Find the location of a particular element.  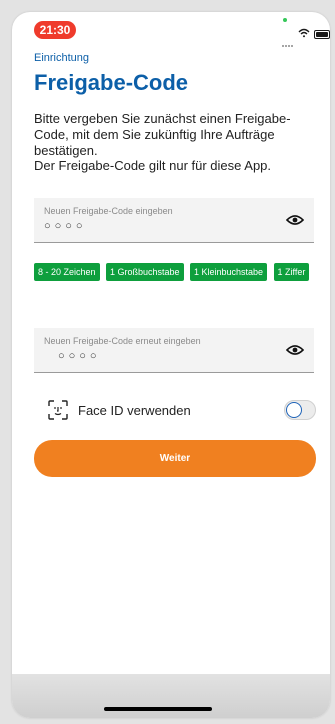

repeat-code-value: ○○○○ is located at coordinates (79, 356).